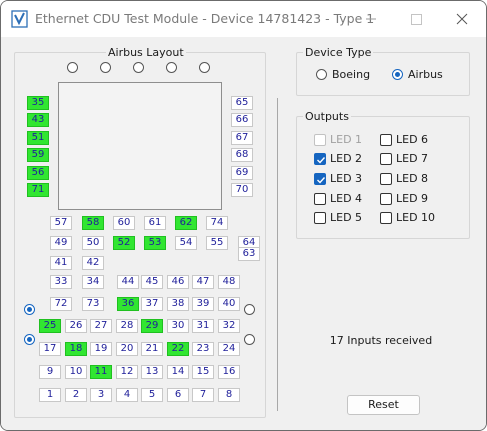  Describe the element at coordinates (229, 349) in the screenshot. I see `key-24: 24` at that location.